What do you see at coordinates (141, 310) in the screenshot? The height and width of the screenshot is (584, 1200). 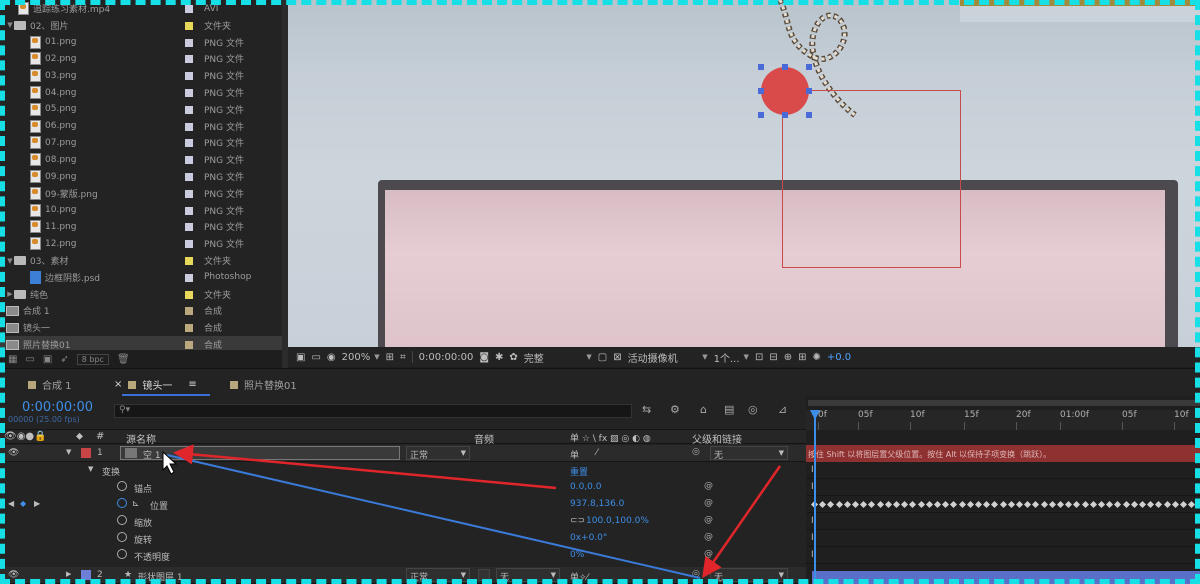 I see `project-item: 合成 1 合成` at bounding box center [141, 310].